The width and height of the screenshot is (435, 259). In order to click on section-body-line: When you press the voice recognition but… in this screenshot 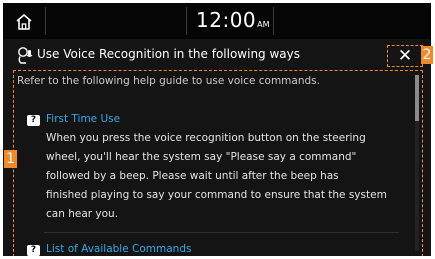, I will do `click(206, 138)`.